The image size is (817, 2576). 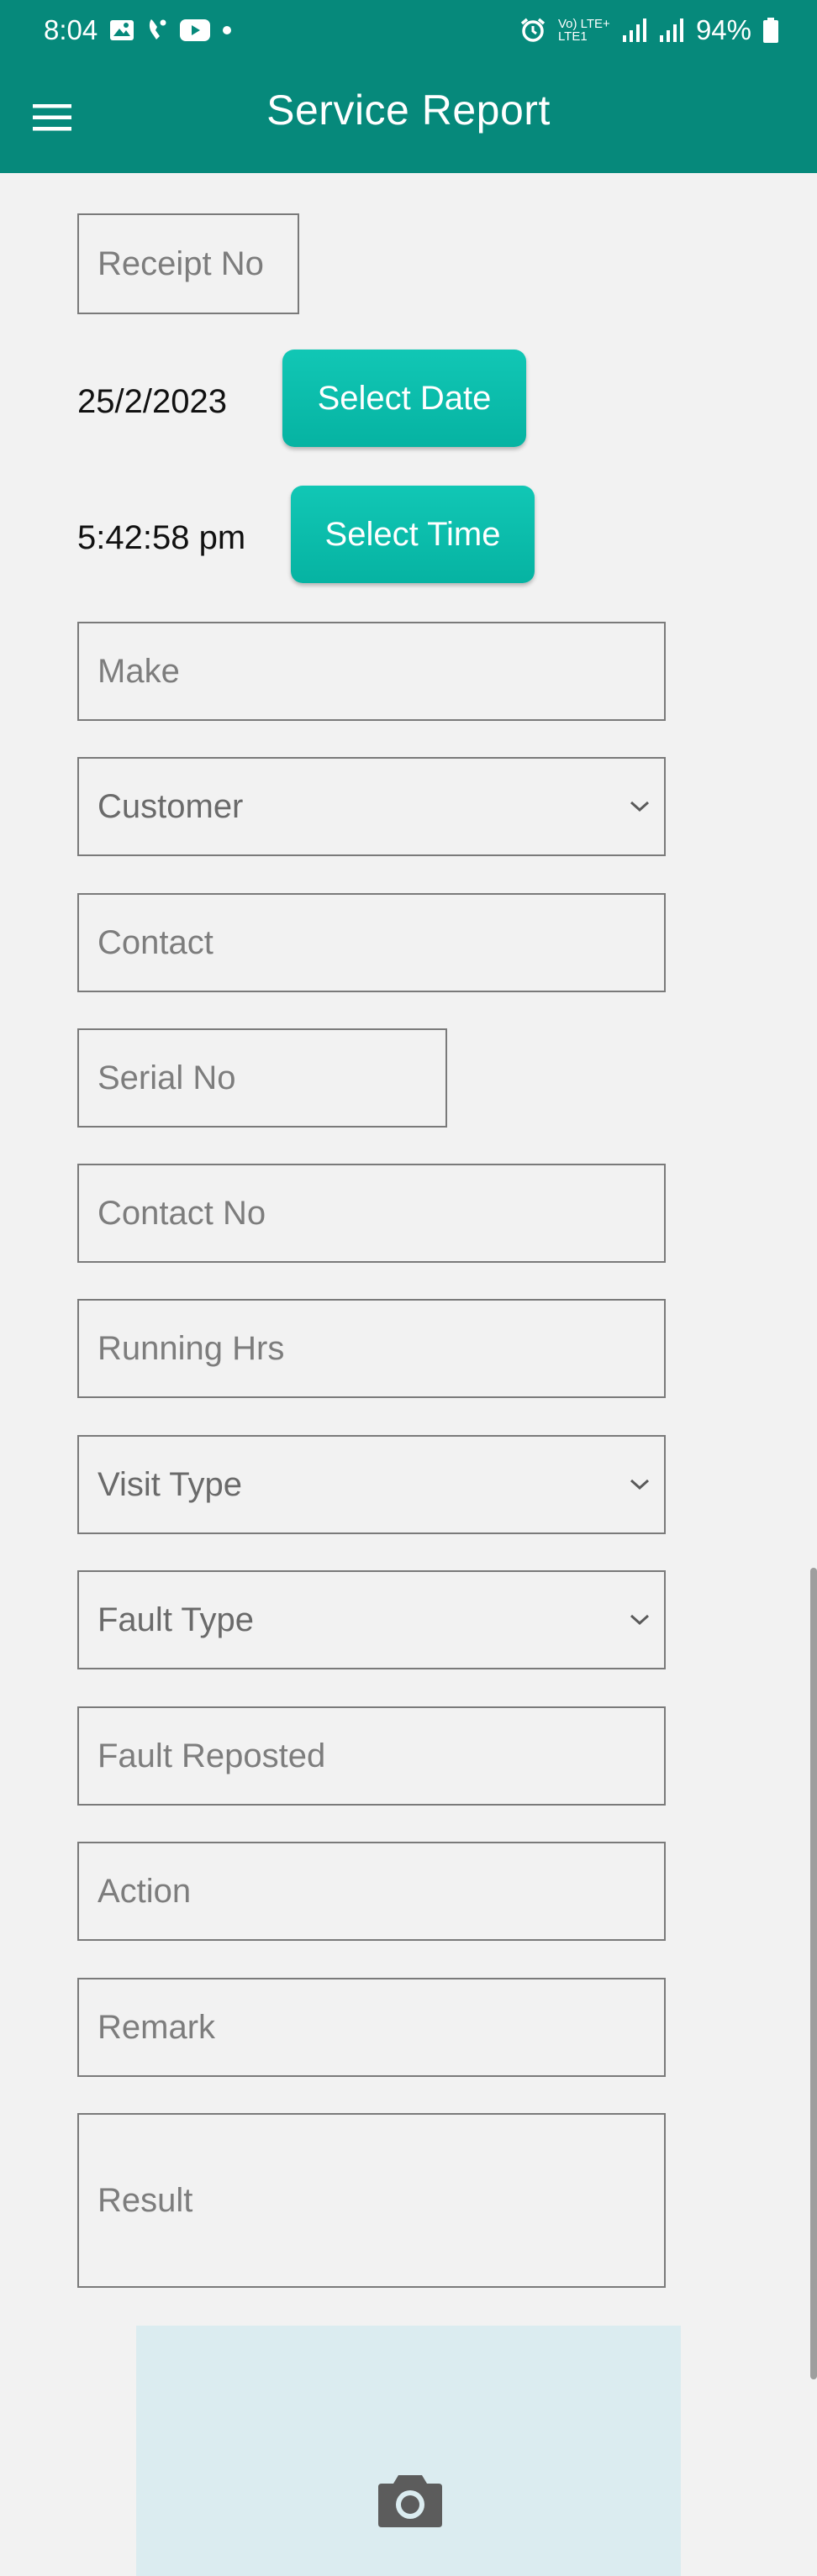 I want to click on status-bar: 8:04 Vo) LTE+ LTE1 94%, so click(x=408, y=30).